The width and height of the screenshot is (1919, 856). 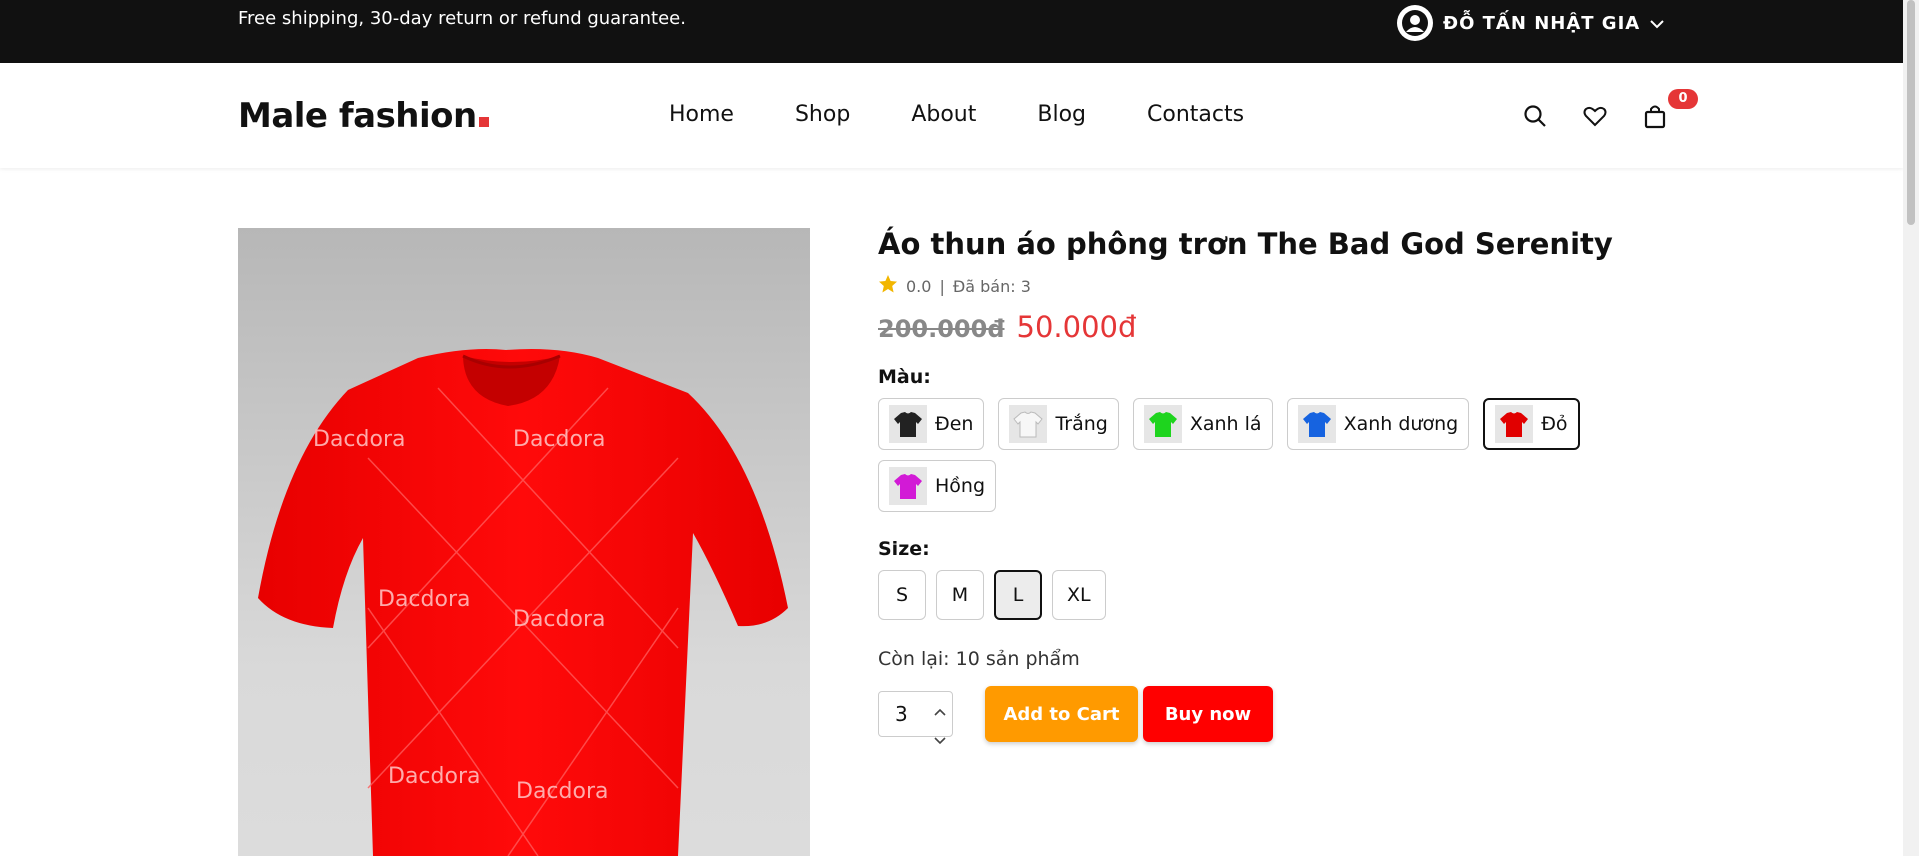 What do you see at coordinates (1018, 595) in the screenshot?
I see `size-option-l: L` at bounding box center [1018, 595].